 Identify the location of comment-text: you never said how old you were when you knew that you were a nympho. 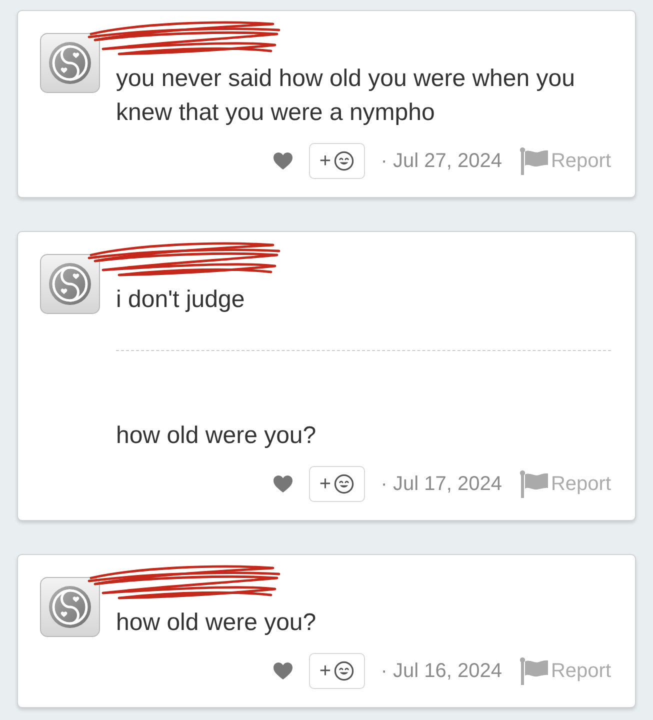
(346, 96).